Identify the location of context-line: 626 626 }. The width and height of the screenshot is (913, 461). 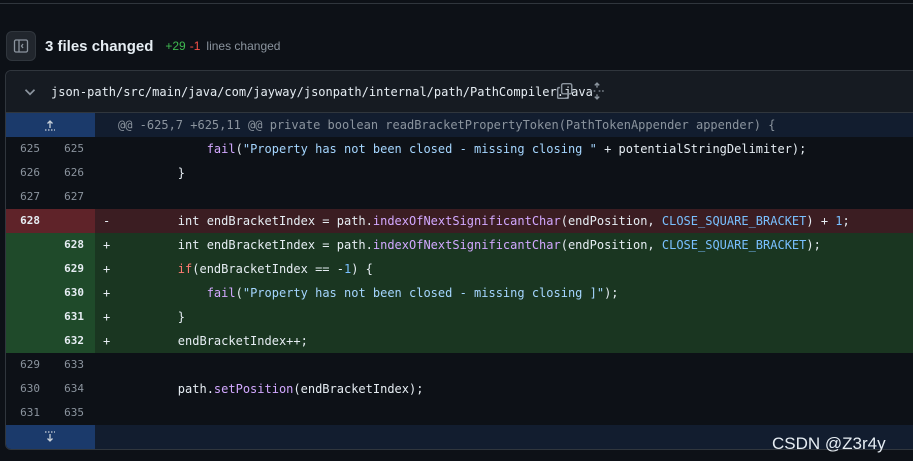
(459, 173).